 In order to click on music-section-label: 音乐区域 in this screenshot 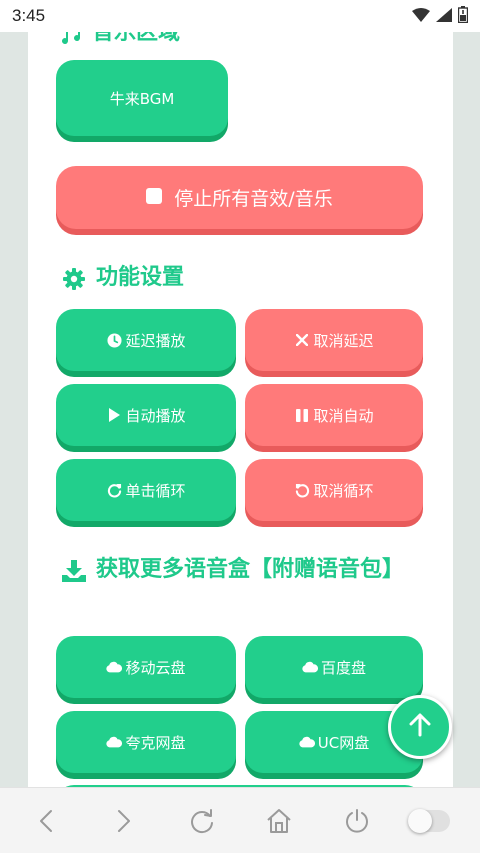, I will do `click(136, 38)`.